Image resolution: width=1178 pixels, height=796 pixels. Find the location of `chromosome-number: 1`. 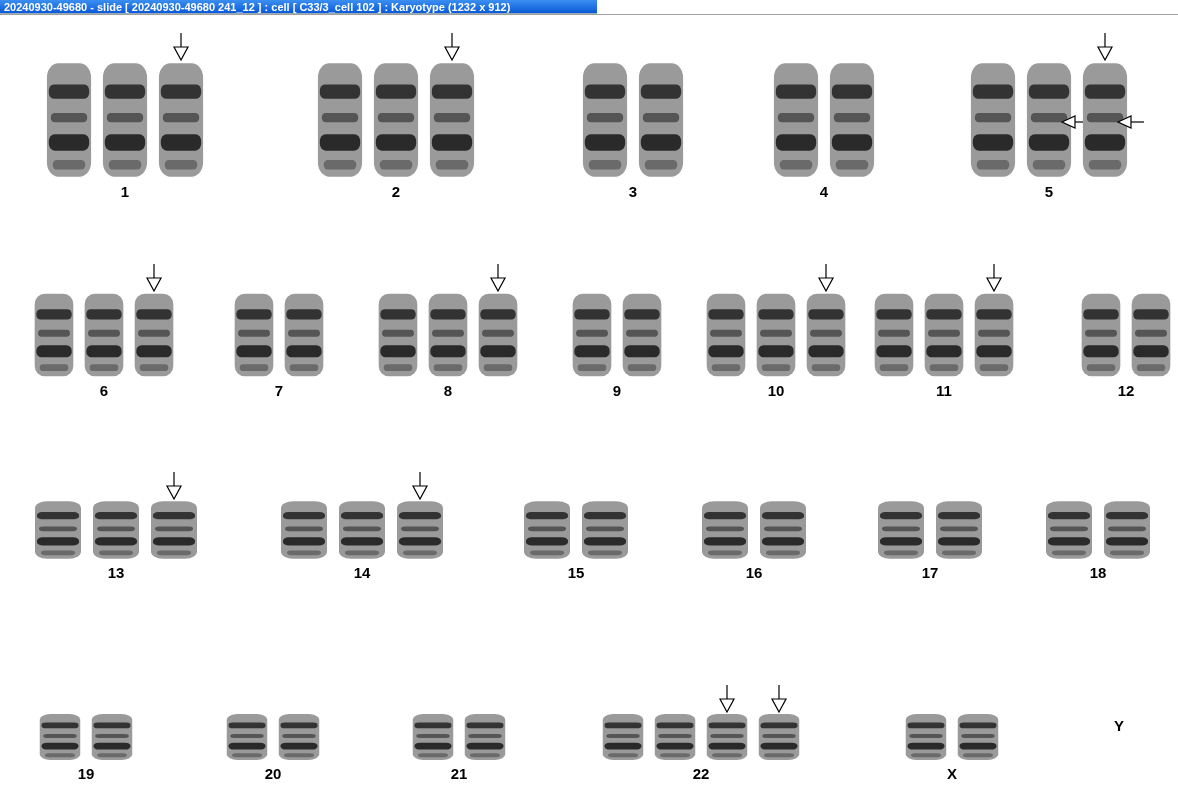

chromosome-number: 1 is located at coordinates (125, 191).